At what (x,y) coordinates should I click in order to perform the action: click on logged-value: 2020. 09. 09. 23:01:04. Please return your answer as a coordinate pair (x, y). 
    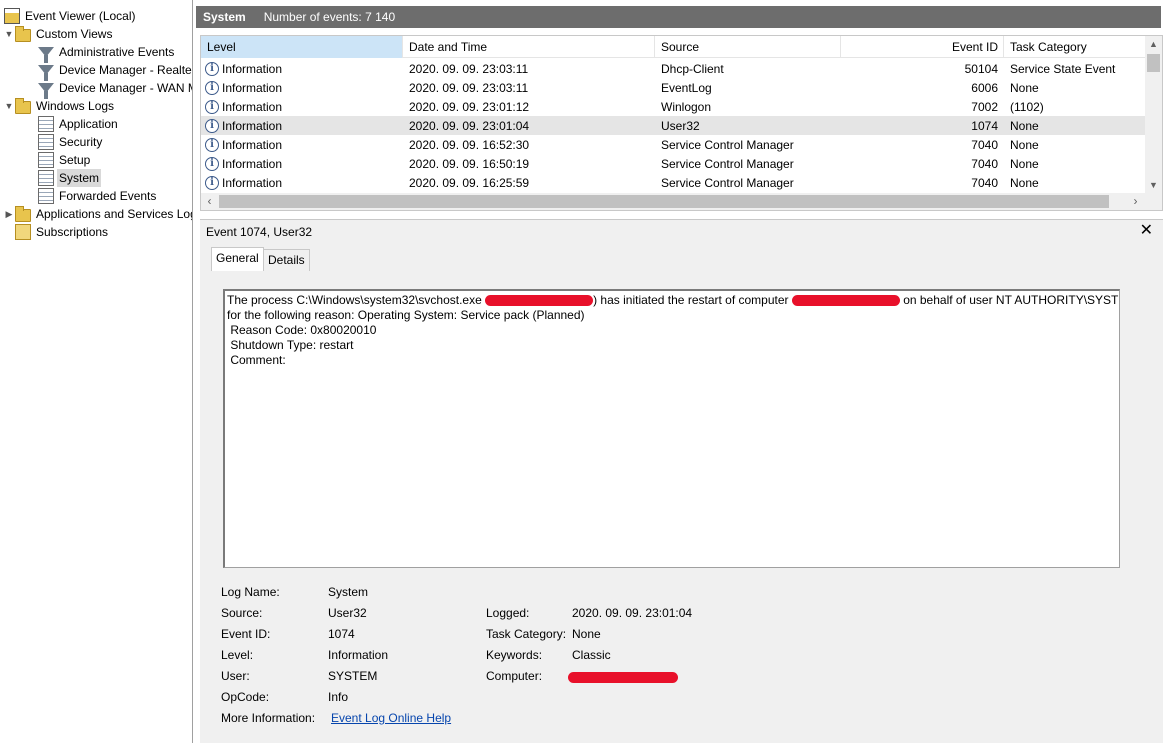
    Looking at the image, I should click on (632, 613).